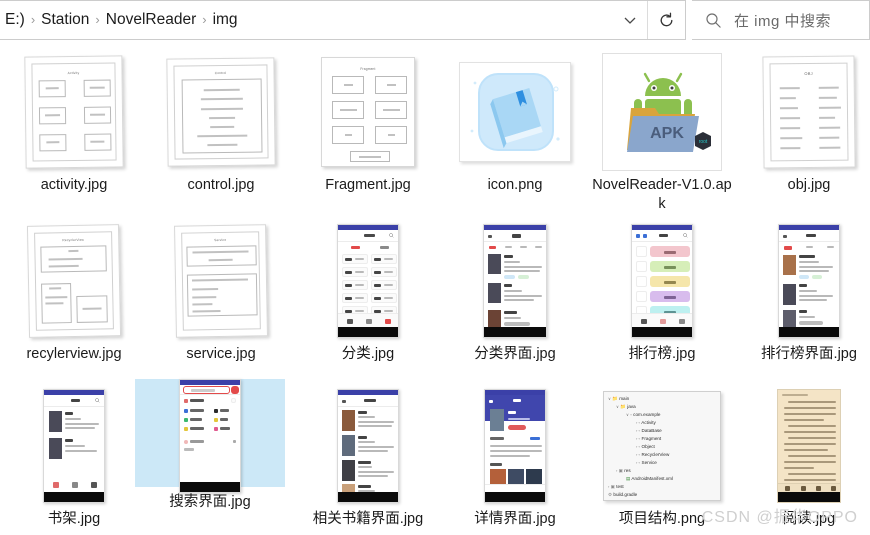 This screenshot has width=870, height=535. I want to click on doc-thumb: Activity, so click(74, 112).